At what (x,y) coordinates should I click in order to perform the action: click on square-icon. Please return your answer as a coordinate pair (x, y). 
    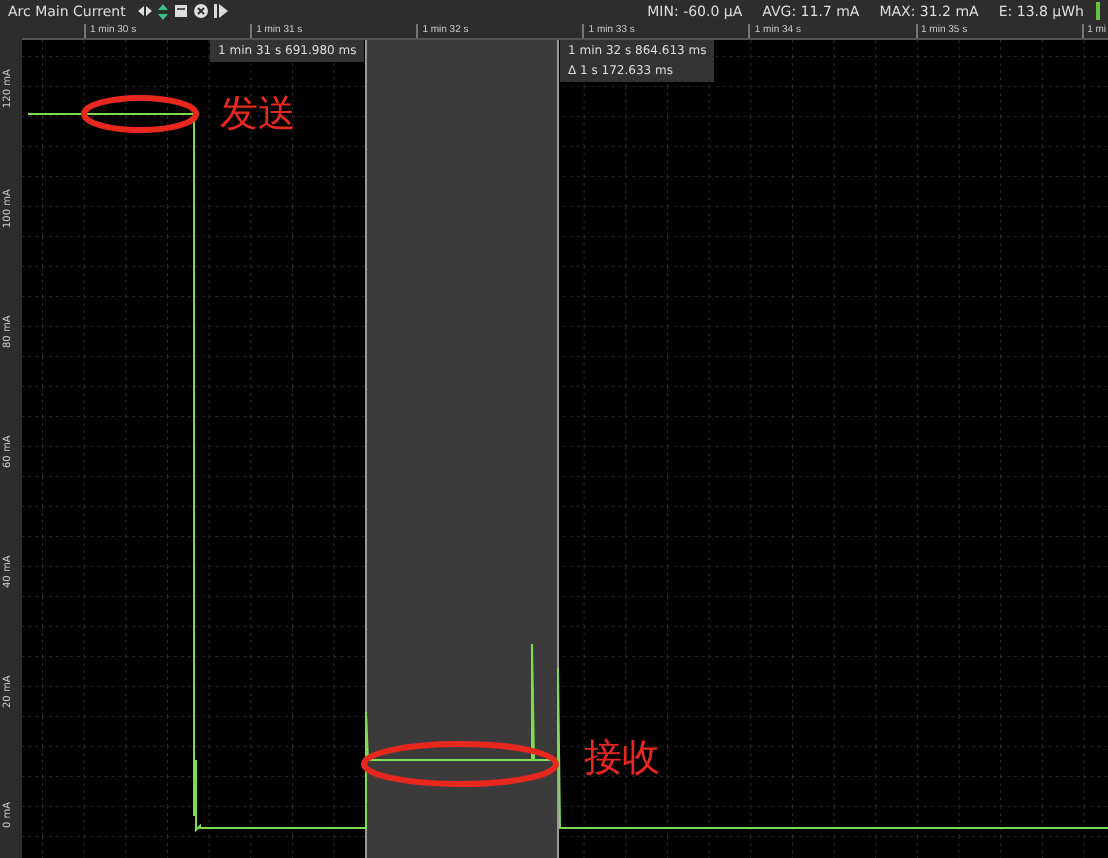
    Looking at the image, I should click on (180, 11).